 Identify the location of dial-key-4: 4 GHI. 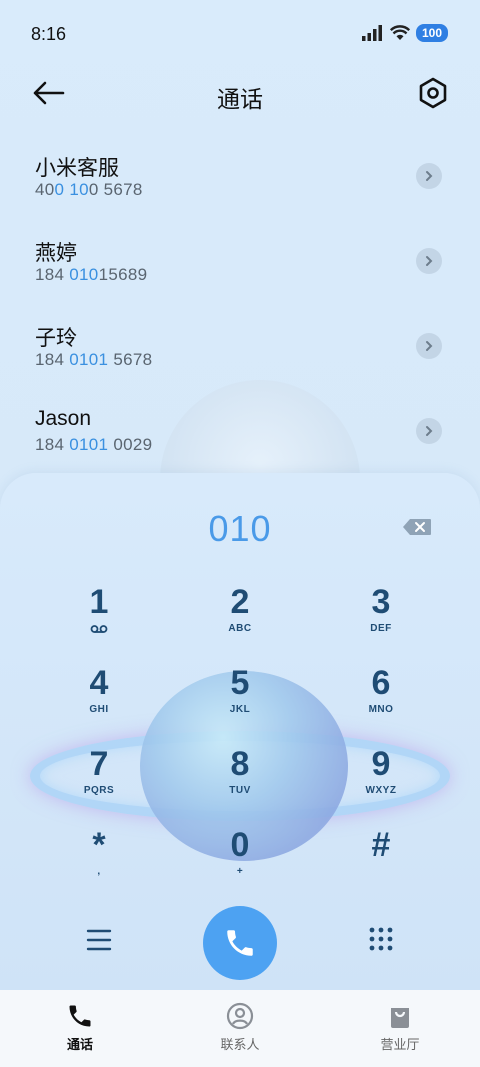
(99, 700).